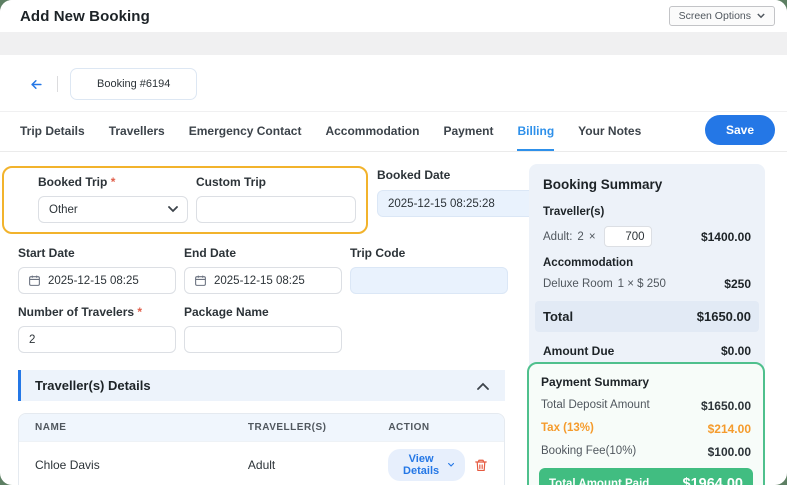 The image size is (787, 485). I want to click on chevron-up-icon, so click(483, 386).